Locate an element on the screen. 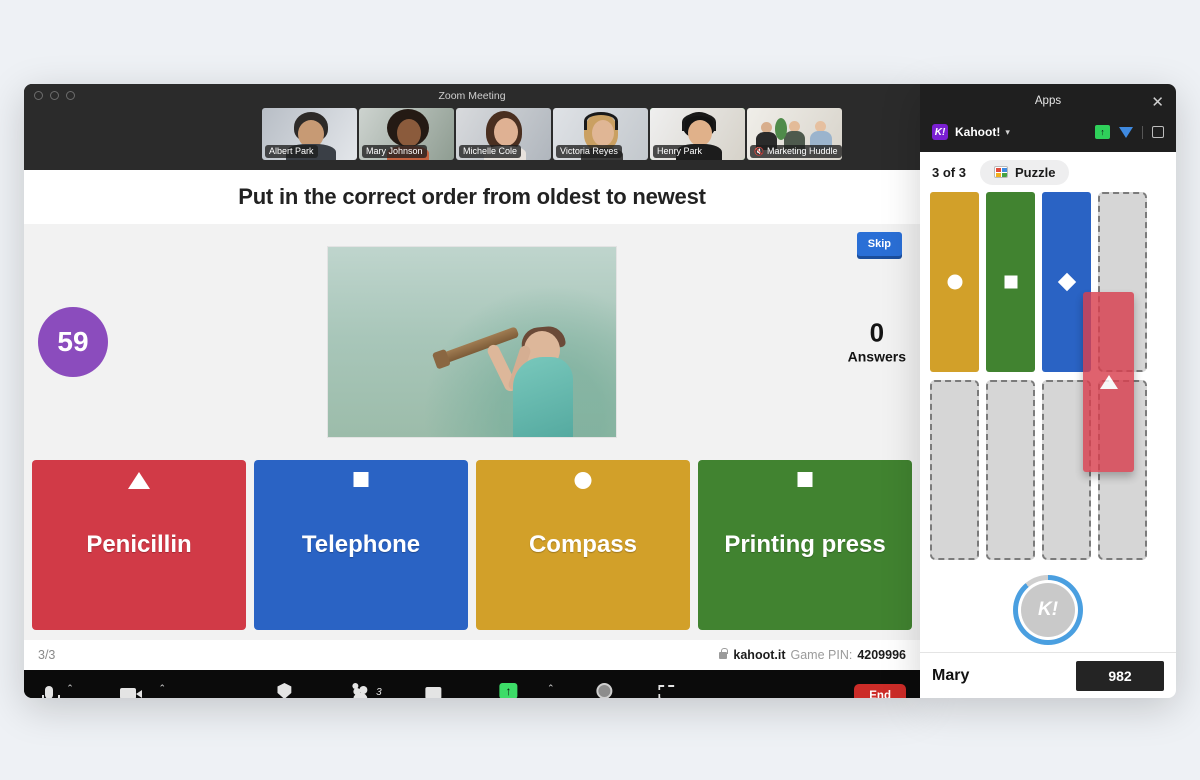 The image size is (1200, 780). apps-icon is located at coordinates (666, 688).